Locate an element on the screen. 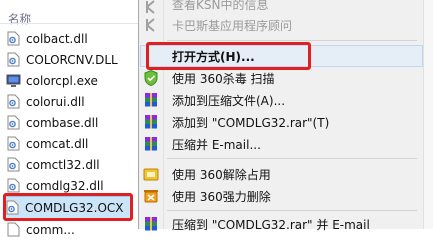  file-name: colbact.dll is located at coordinates (57, 38).